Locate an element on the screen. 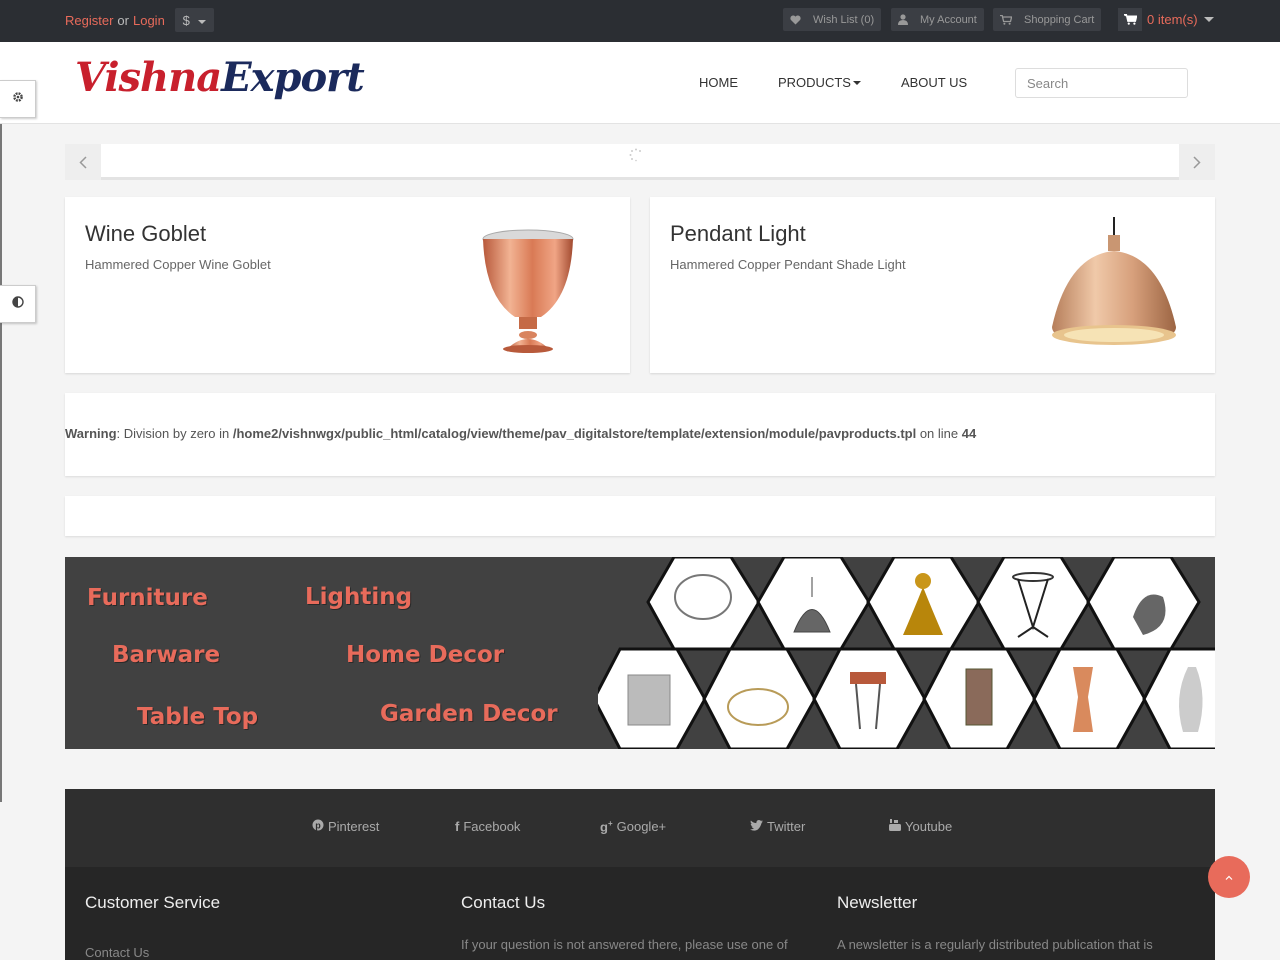  footer-customer-service: Customer Service Contact Us is located at coordinates (152, 926).